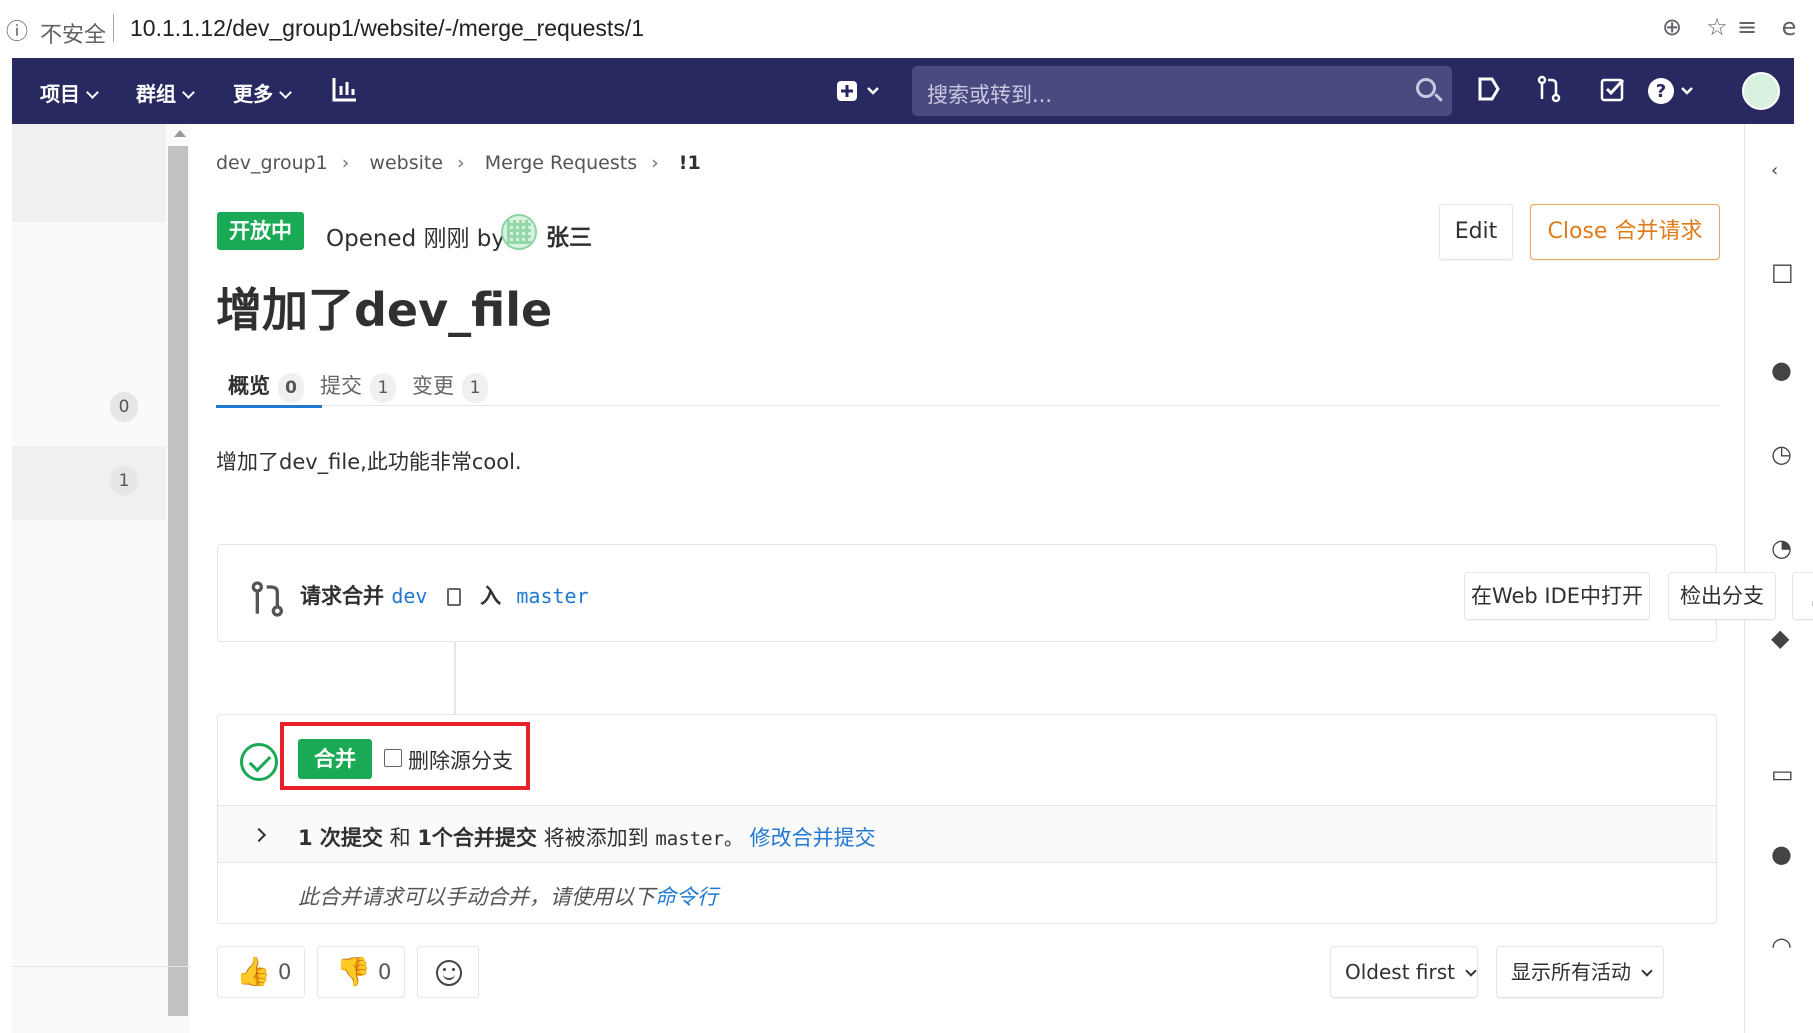 This screenshot has width=1813, height=1033. What do you see at coordinates (259, 762) in the screenshot?
I see `check-circle-icon` at bounding box center [259, 762].